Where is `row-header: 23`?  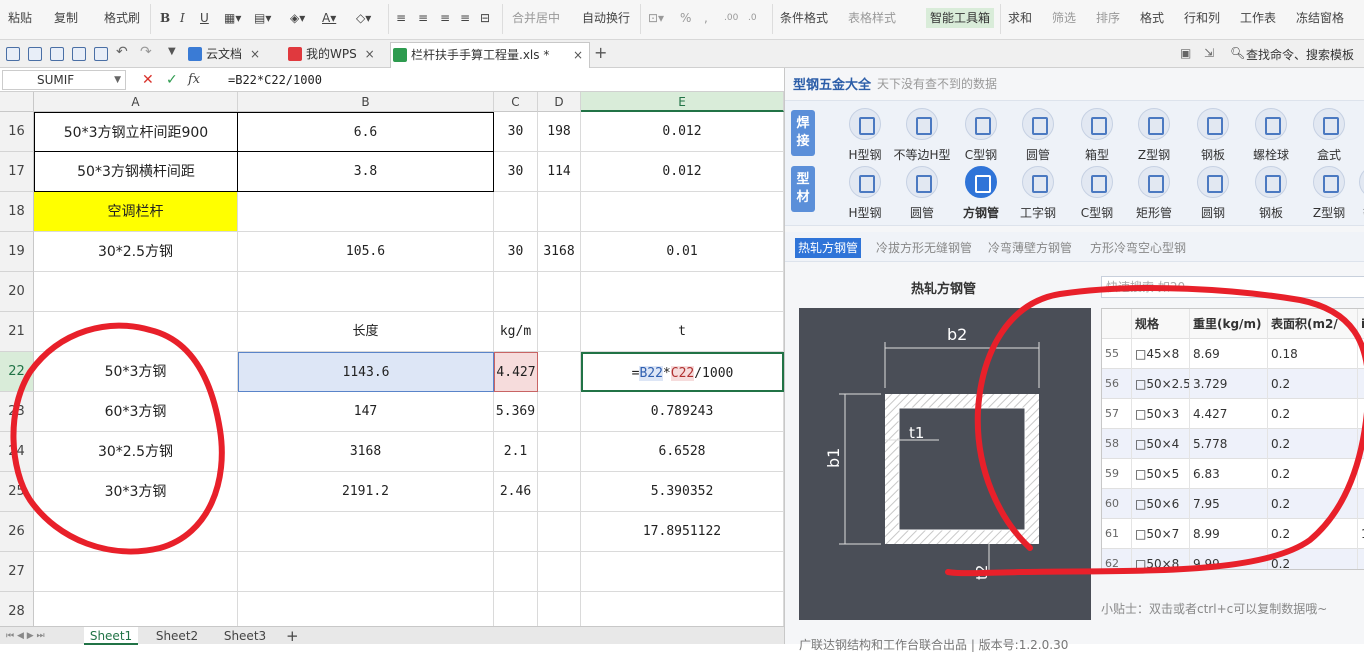 row-header: 23 is located at coordinates (17, 412).